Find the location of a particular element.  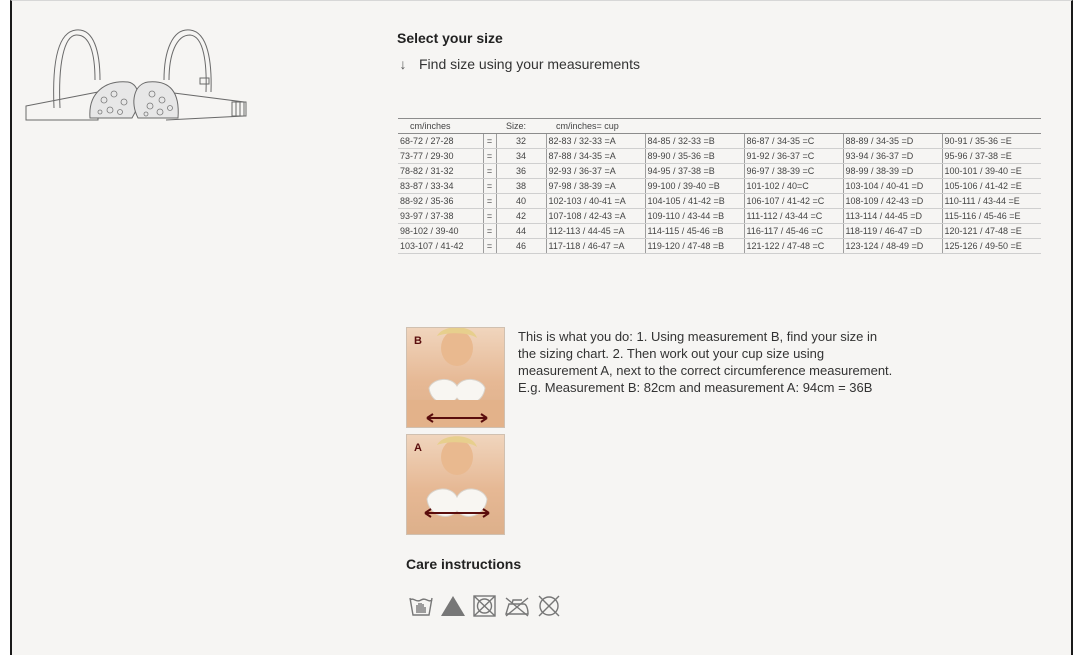

size-cell: 44 is located at coordinates (520, 231).